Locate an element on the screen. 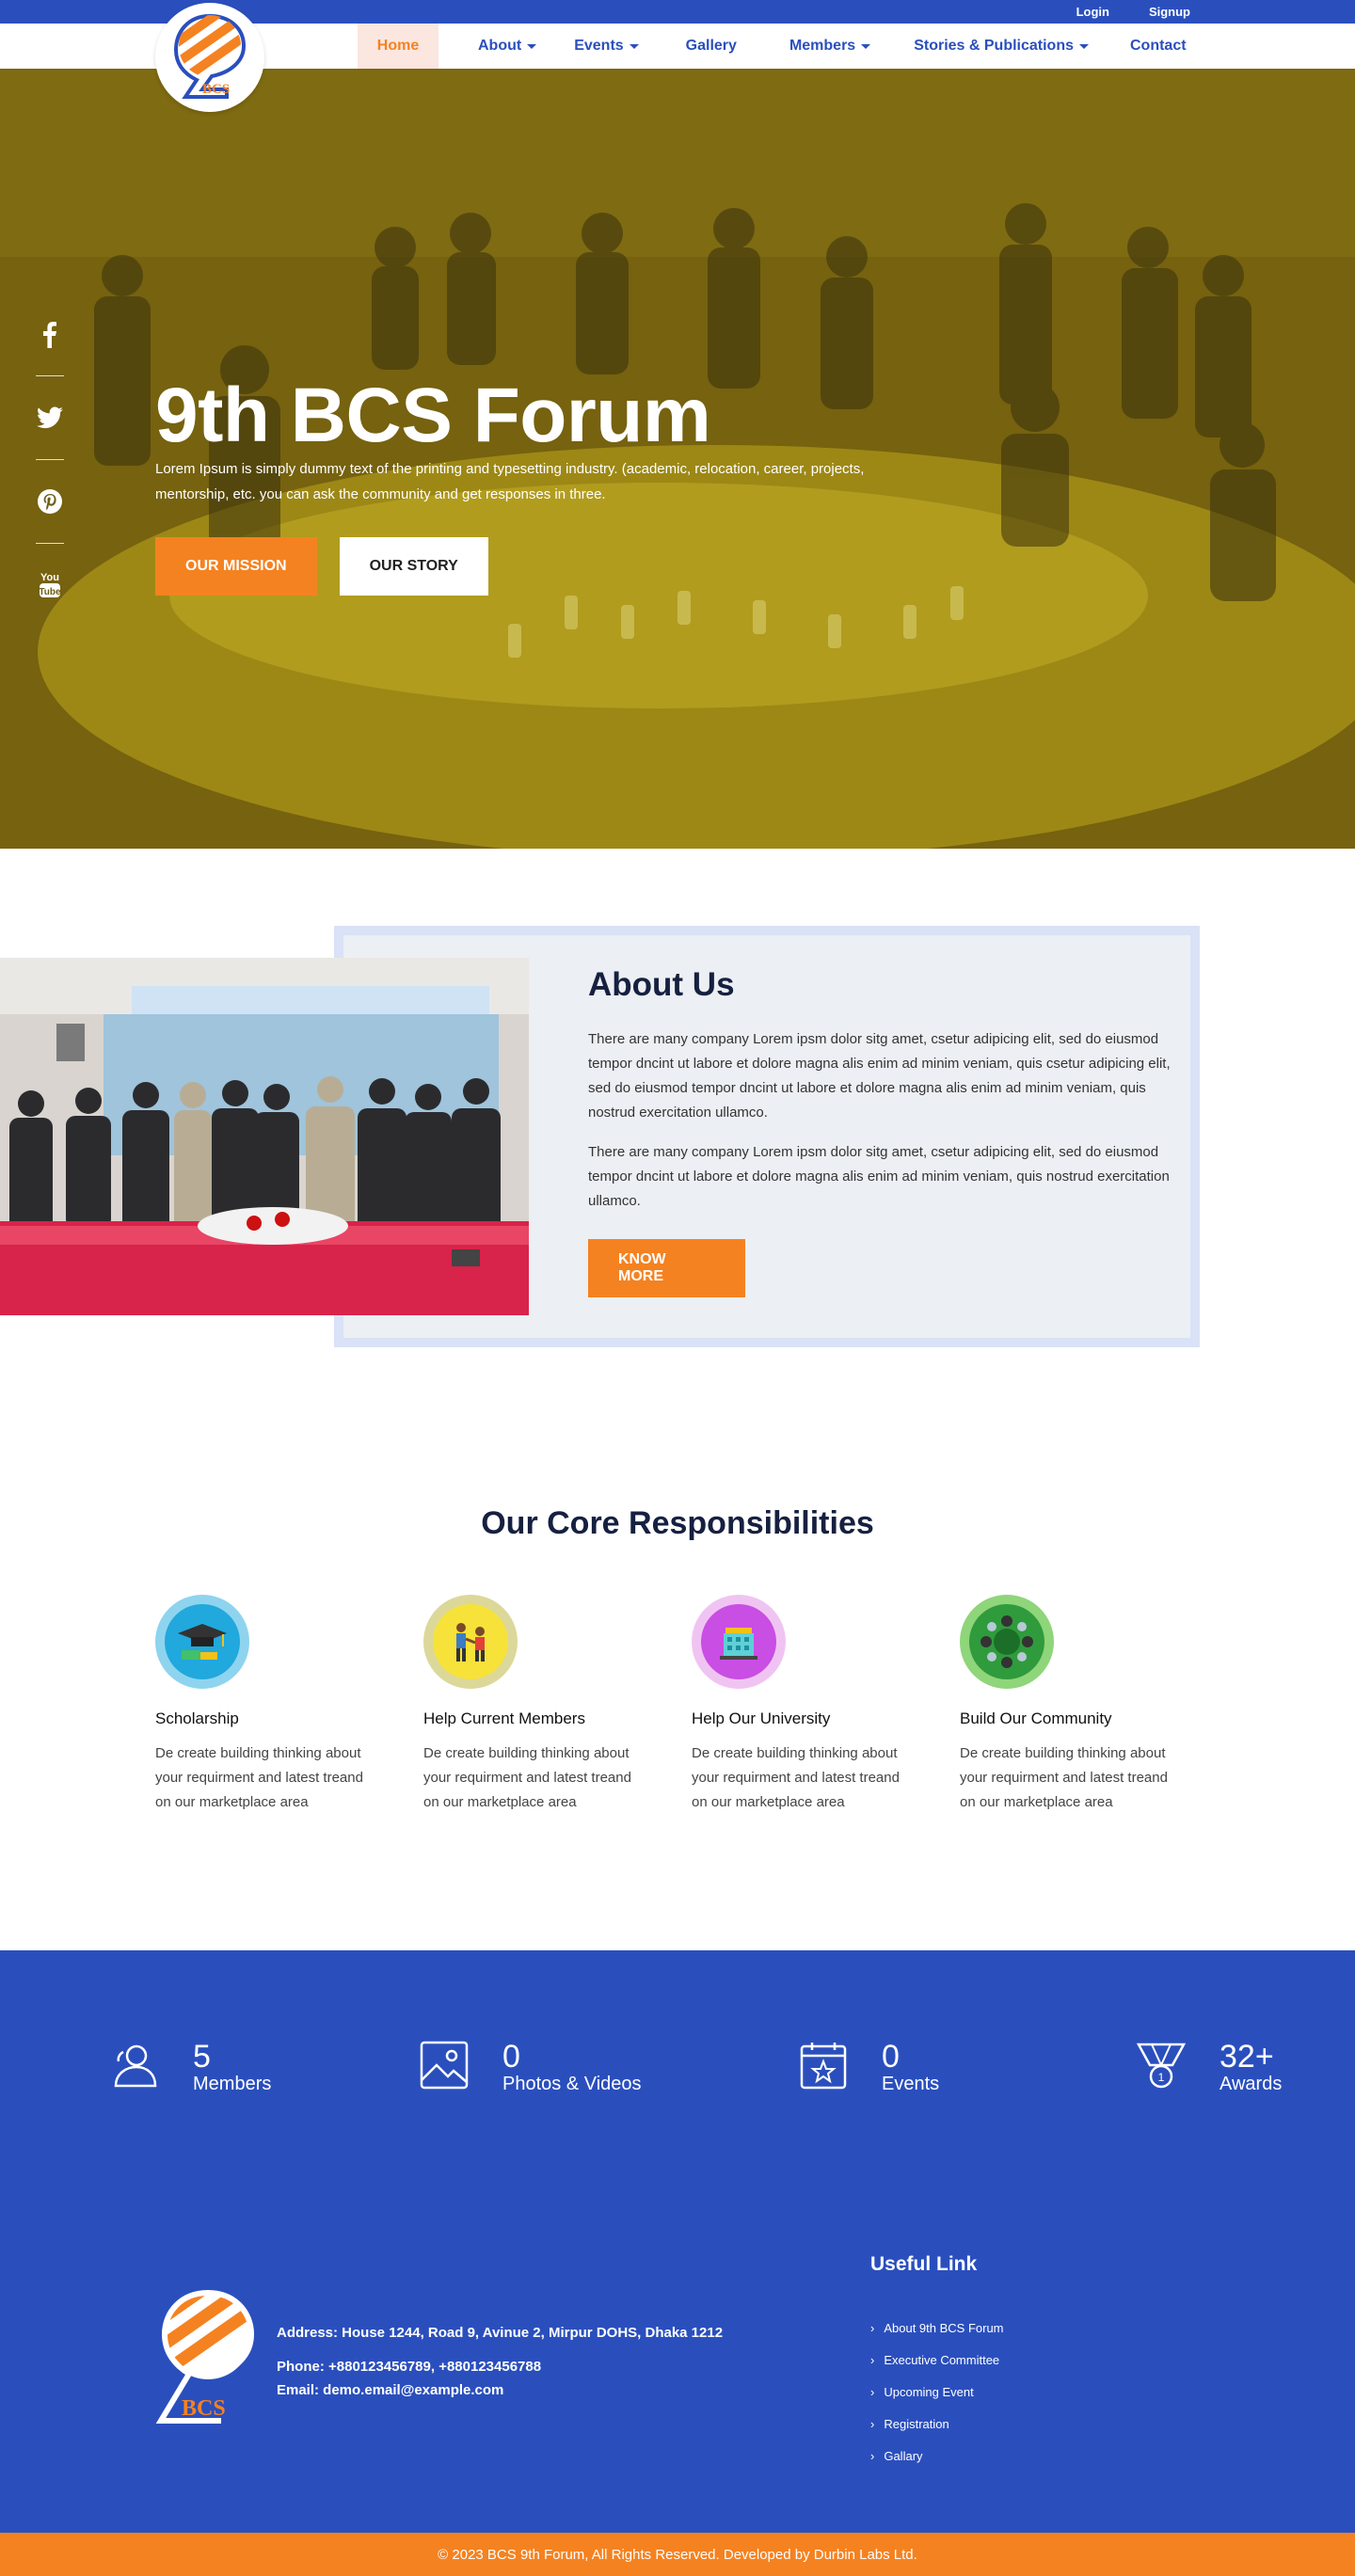 The height and width of the screenshot is (2576, 1355). stat-members: 5 Members is located at coordinates (190, 2068).